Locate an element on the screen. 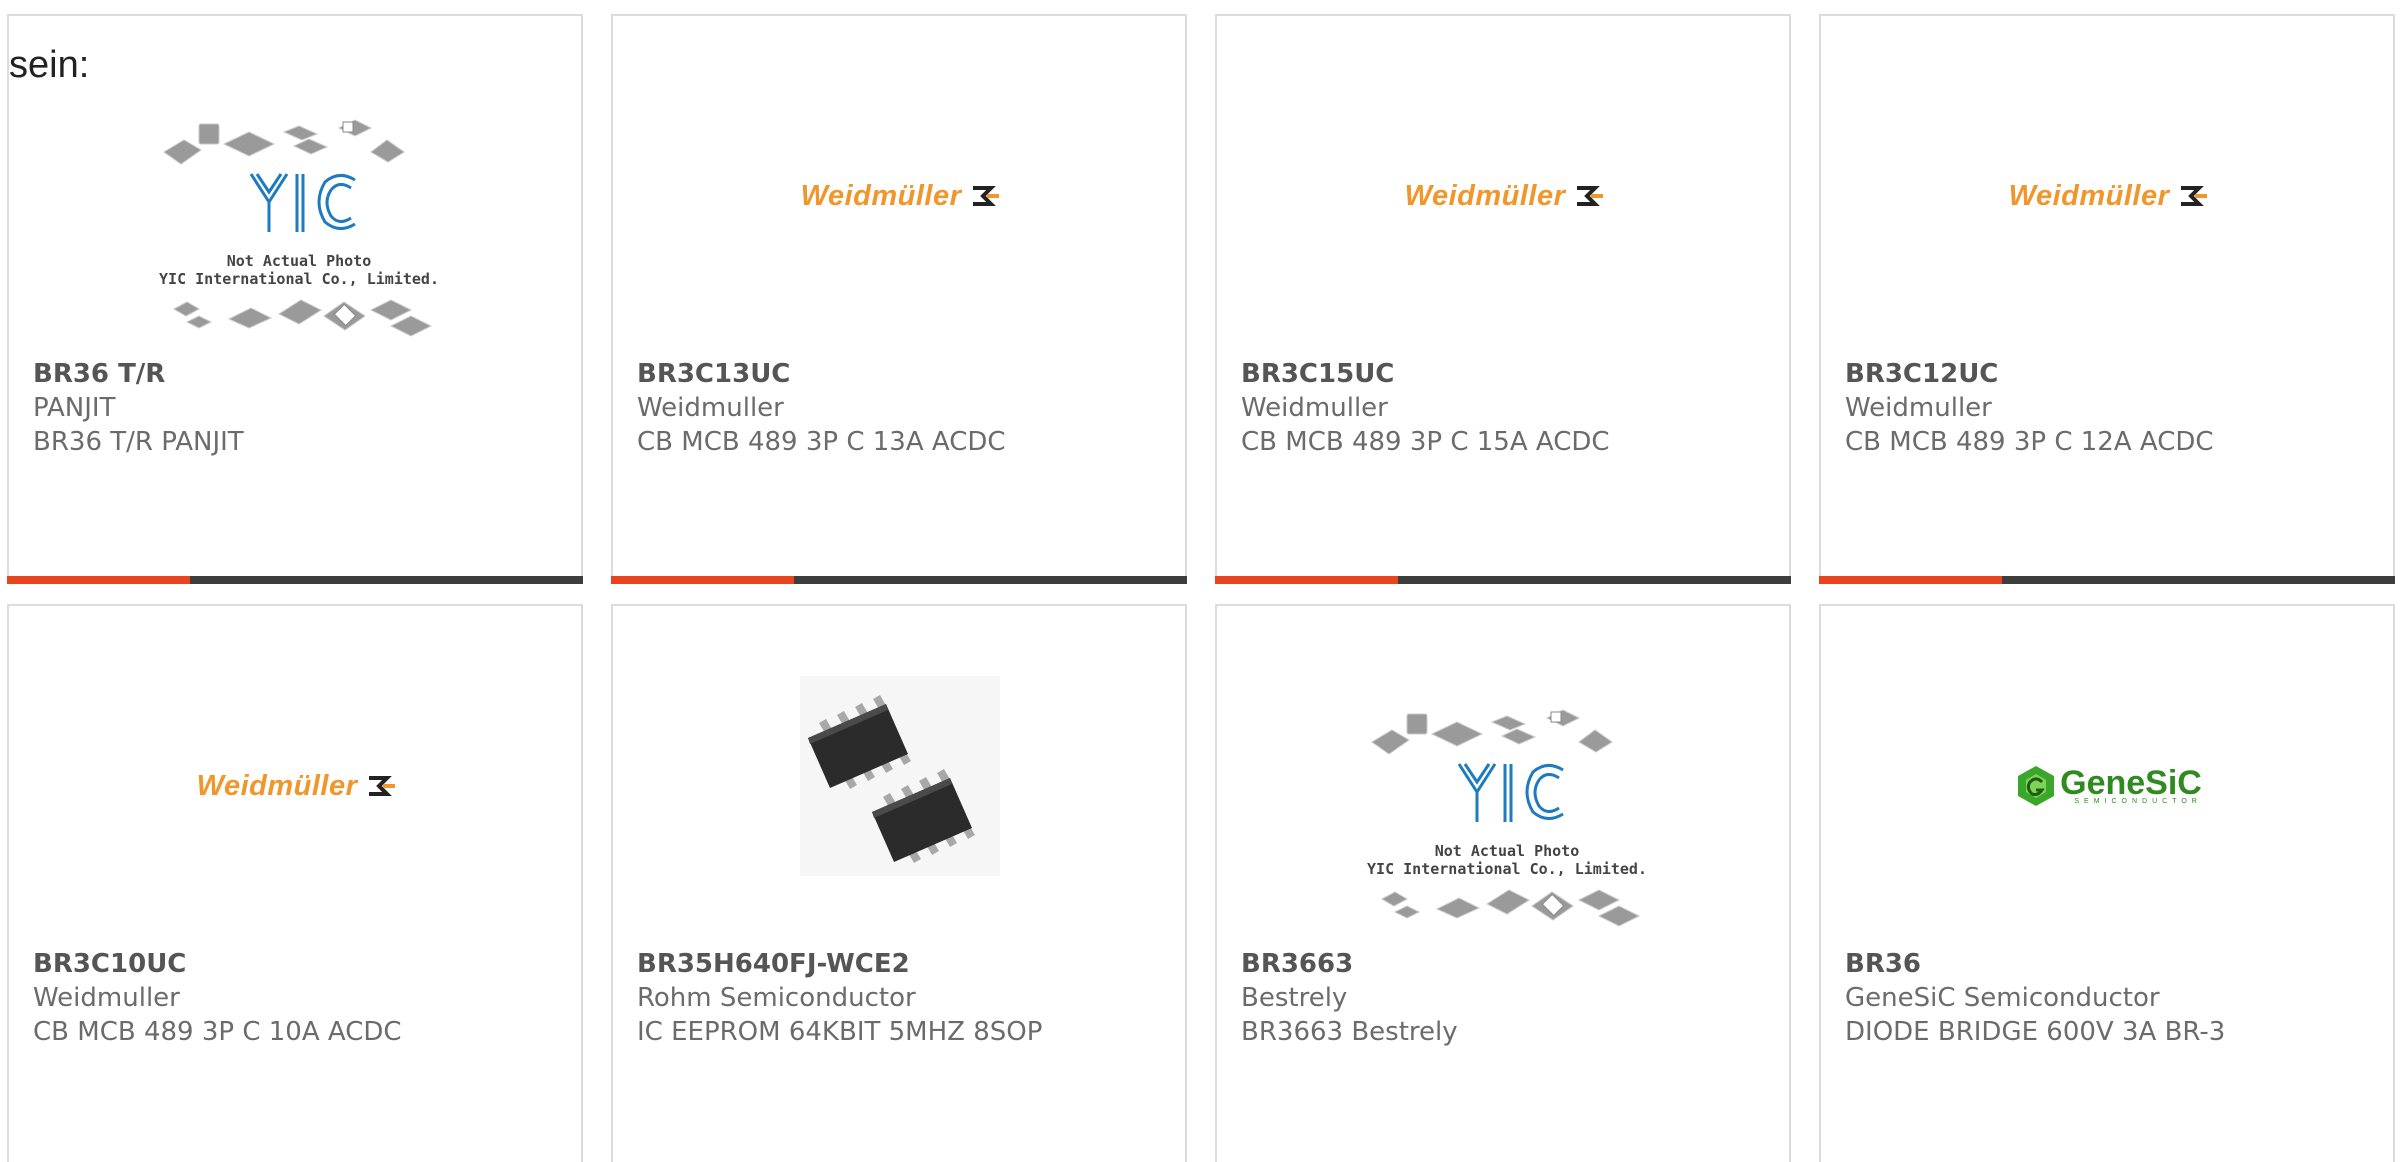 The height and width of the screenshot is (1162, 2400). heading-fragment: sein: is located at coordinates (49, 65).